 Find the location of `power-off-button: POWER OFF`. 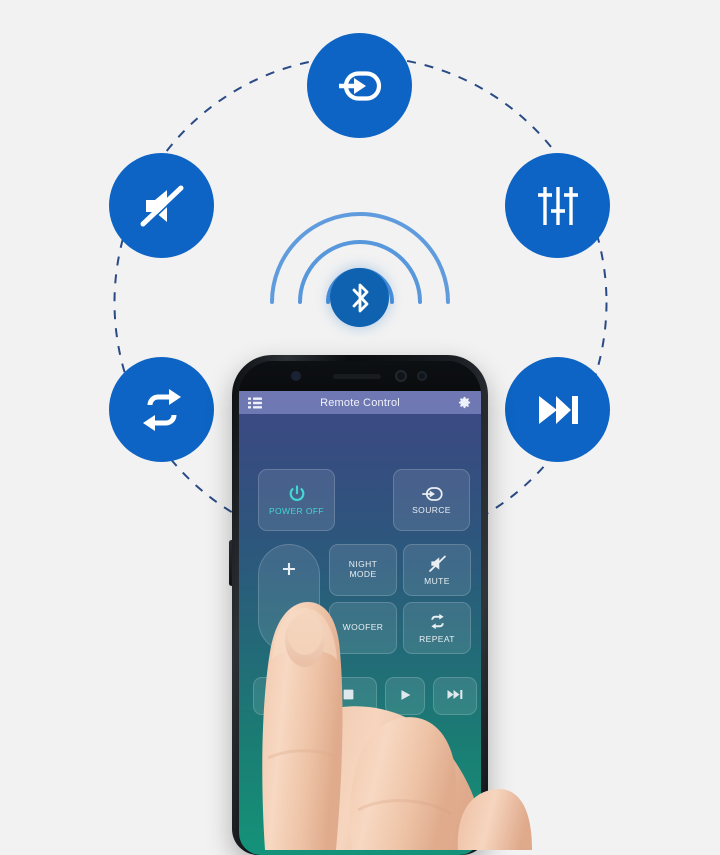

power-off-button: POWER OFF is located at coordinates (296, 500).